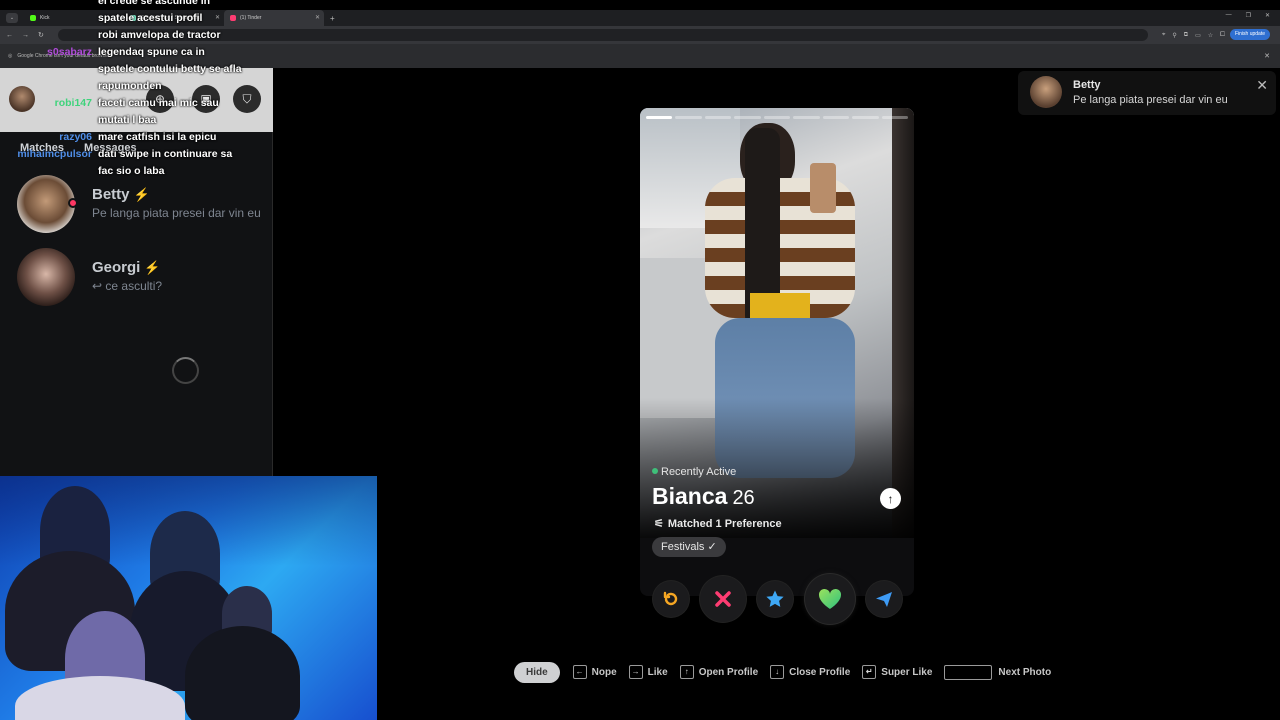 Image resolution: width=1280 pixels, height=720 pixels. Describe the element at coordinates (142, 278) in the screenshot. I see `conversation-item-georgi: Georgi ⚡ ↩ ce asculti?` at that location.